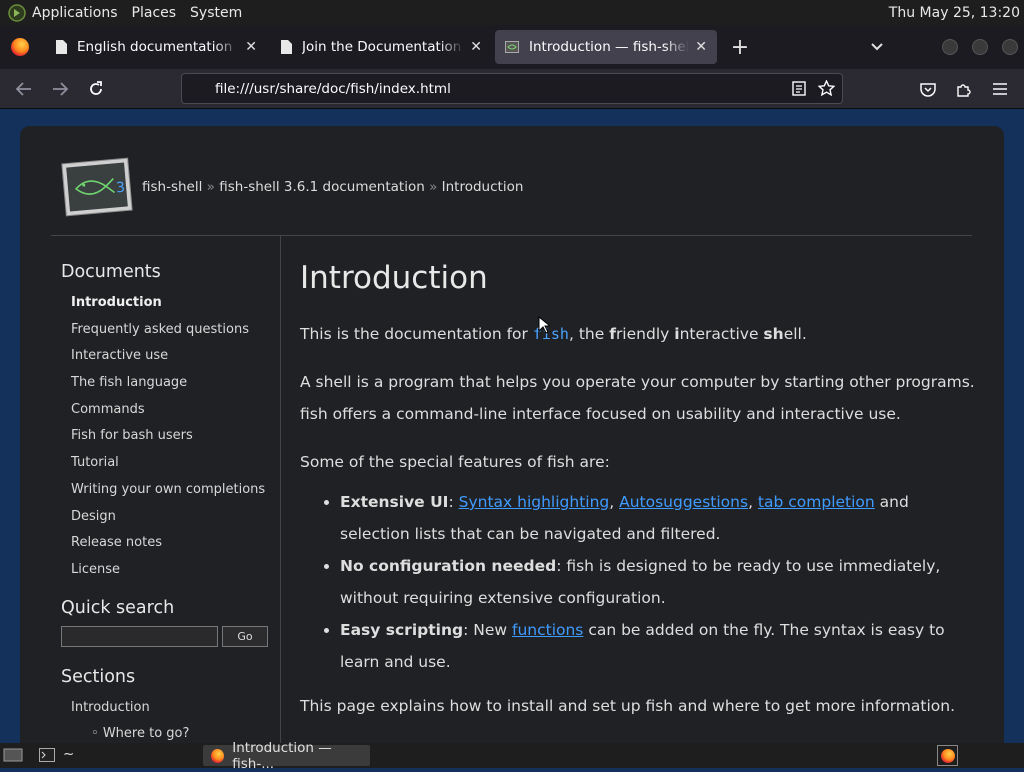  I want to click on tab-introduction-fish-shell: Introduction — fish-shell 3.6 ✕, so click(606, 47).